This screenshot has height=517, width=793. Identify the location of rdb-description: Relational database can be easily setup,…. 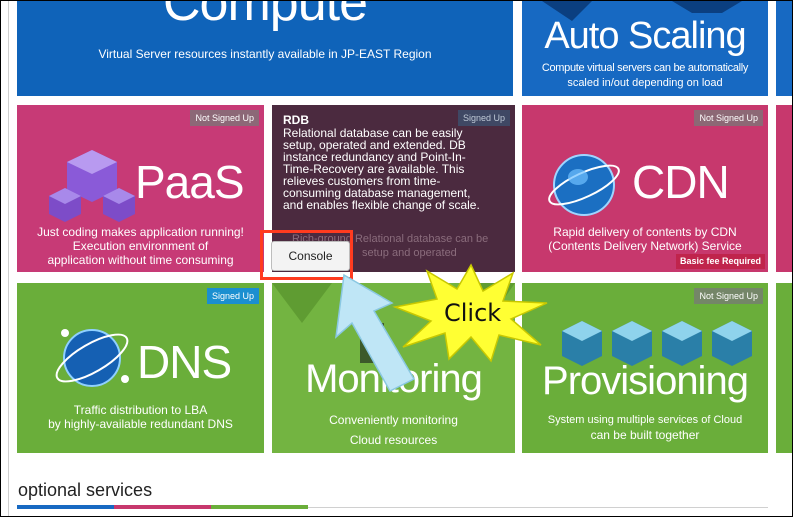
(381, 169).